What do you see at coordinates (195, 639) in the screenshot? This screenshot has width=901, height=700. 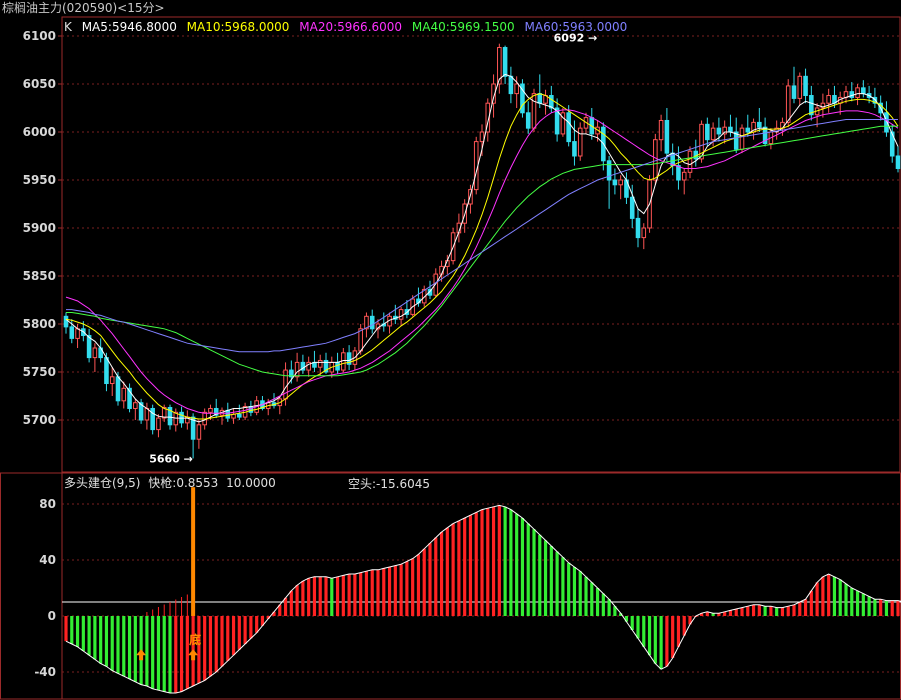 I see `signal-label: 底` at bounding box center [195, 639].